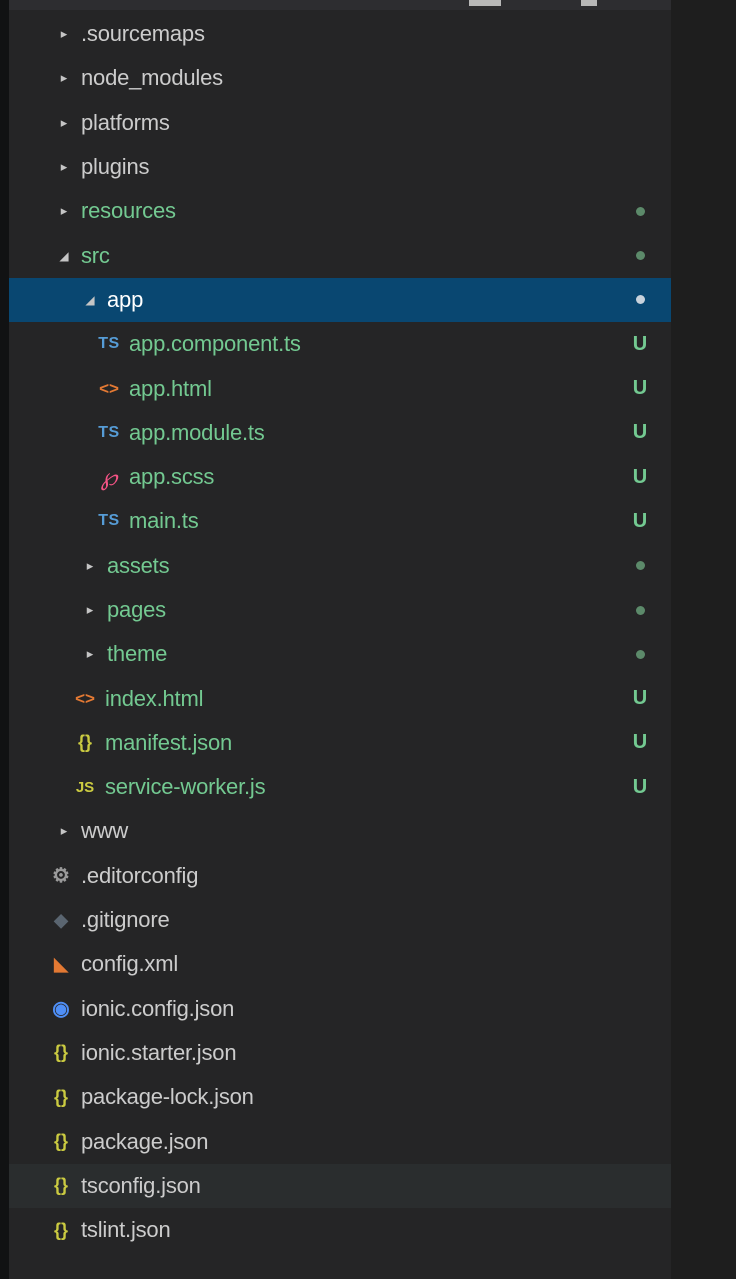  I want to click on folder-src: ◢ src, so click(340, 255).